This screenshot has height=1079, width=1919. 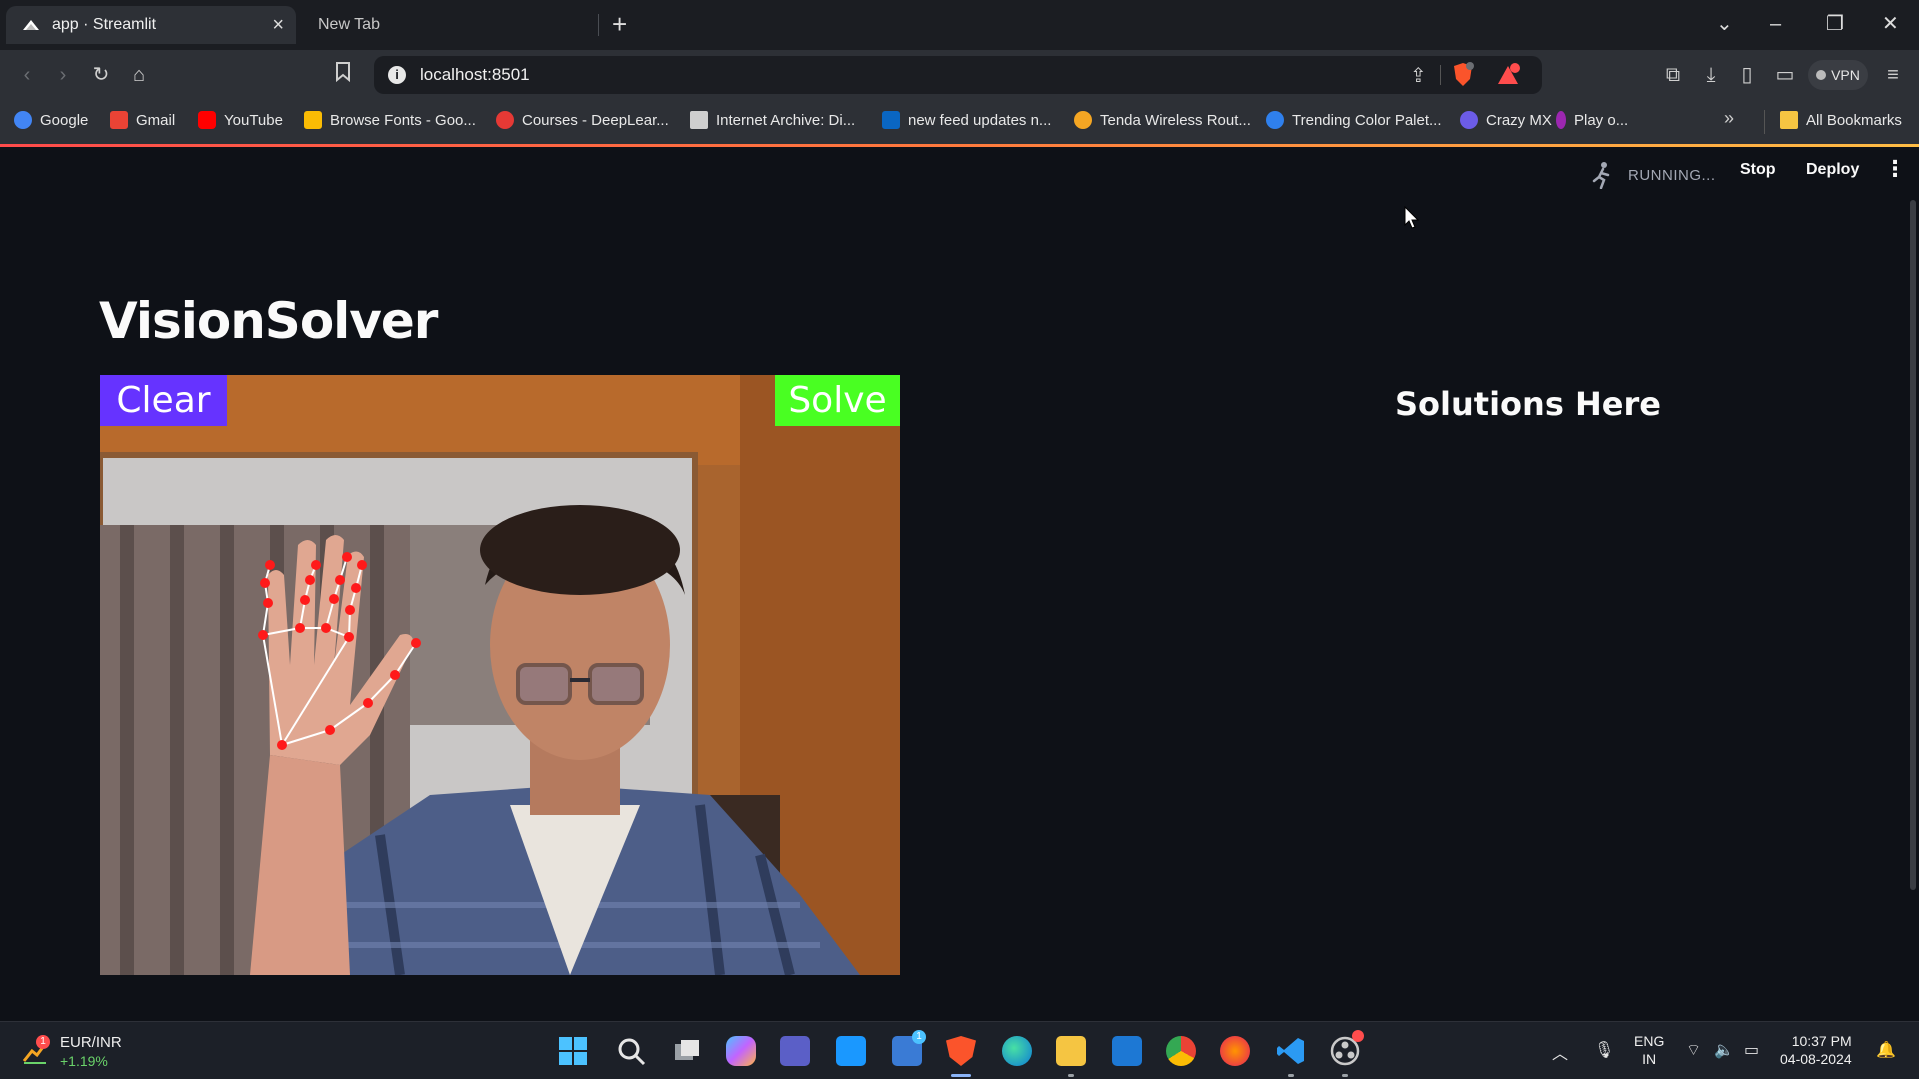 What do you see at coordinates (343, 75) in the screenshot?
I see `bookmark-page-icon` at bounding box center [343, 75].